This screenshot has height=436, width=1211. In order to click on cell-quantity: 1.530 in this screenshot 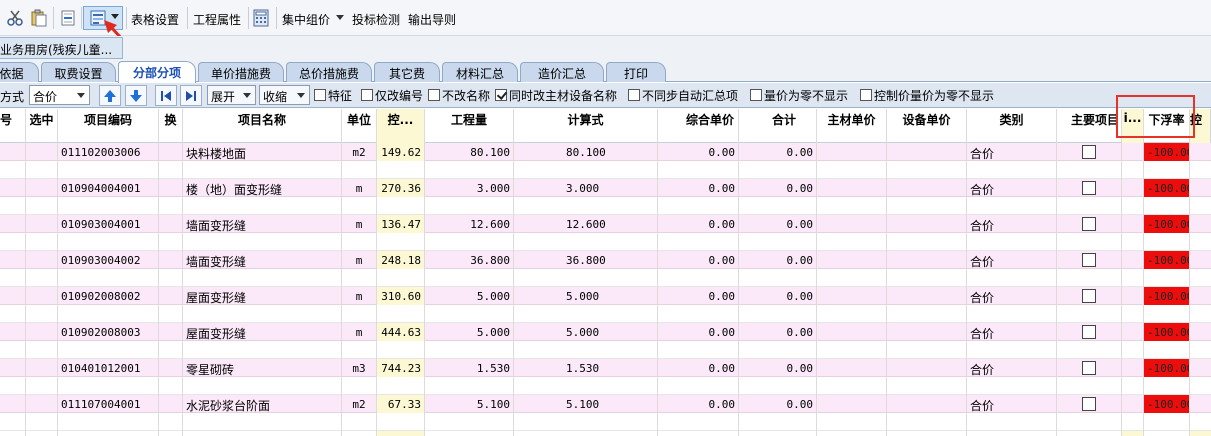, I will do `click(469, 368)`.